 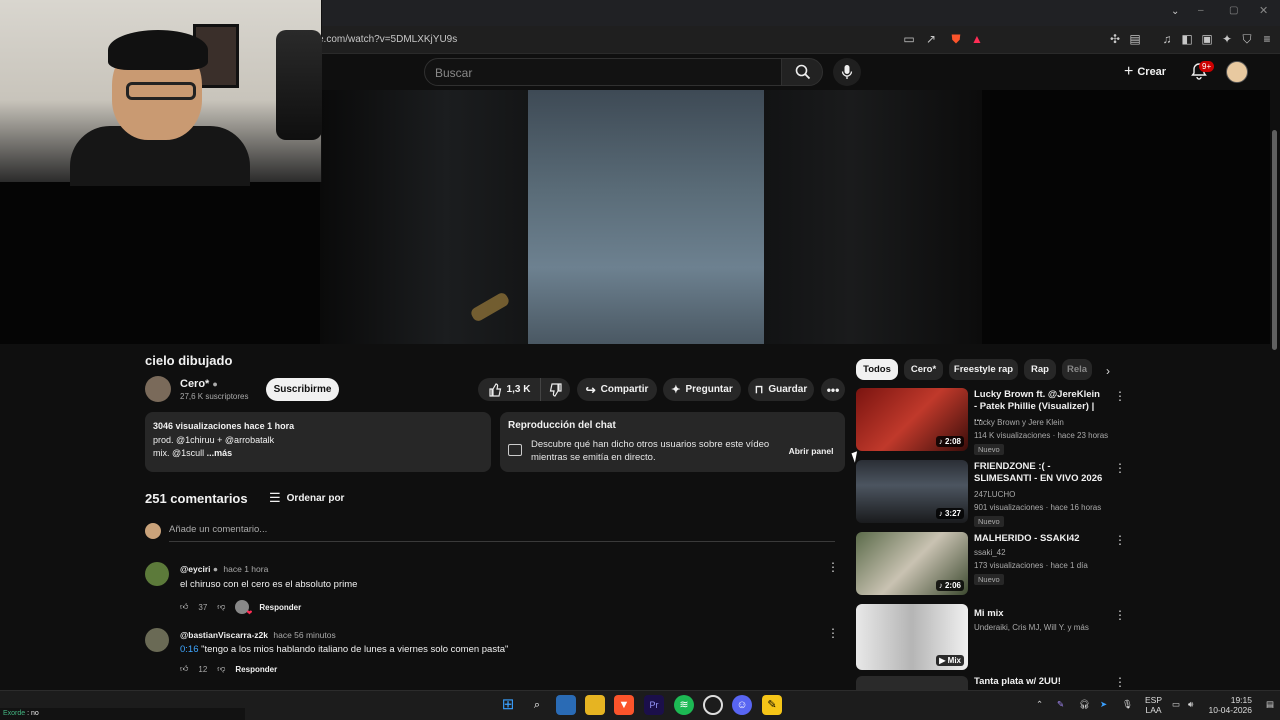 What do you see at coordinates (566, 705) in the screenshot?
I see `widgets-icon` at bounding box center [566, 705].